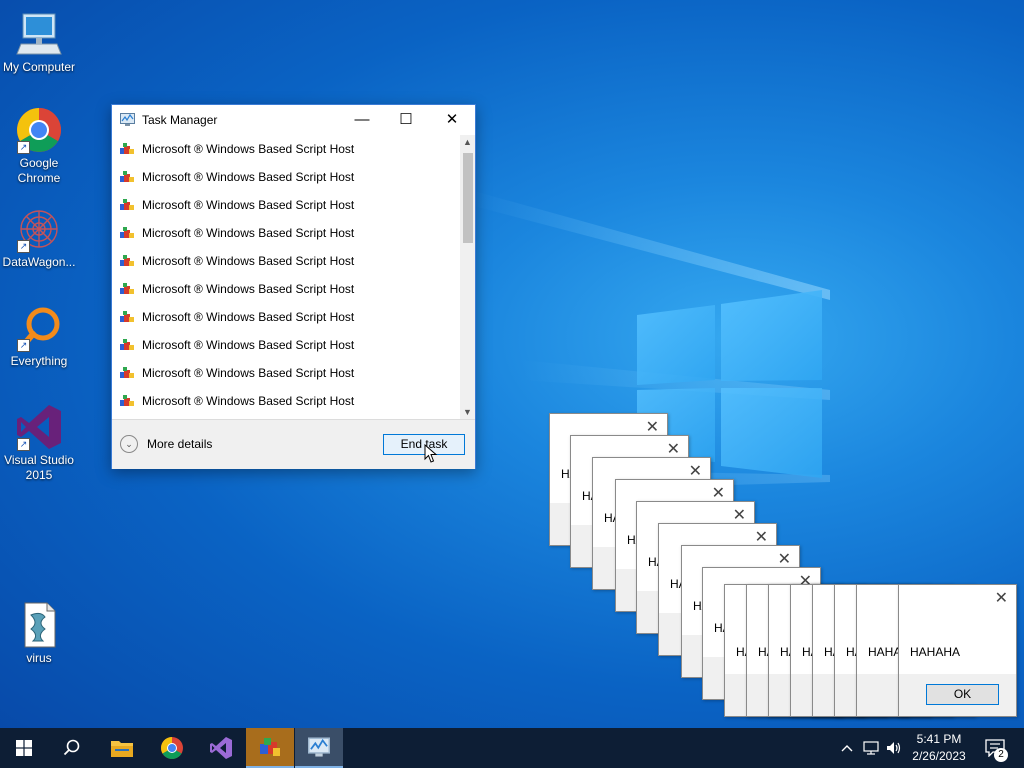  What do you see at coordinates (467, 412) in the screenshot?
I see `scroll-down-icon: ▼` at bounding box center [467, 412].